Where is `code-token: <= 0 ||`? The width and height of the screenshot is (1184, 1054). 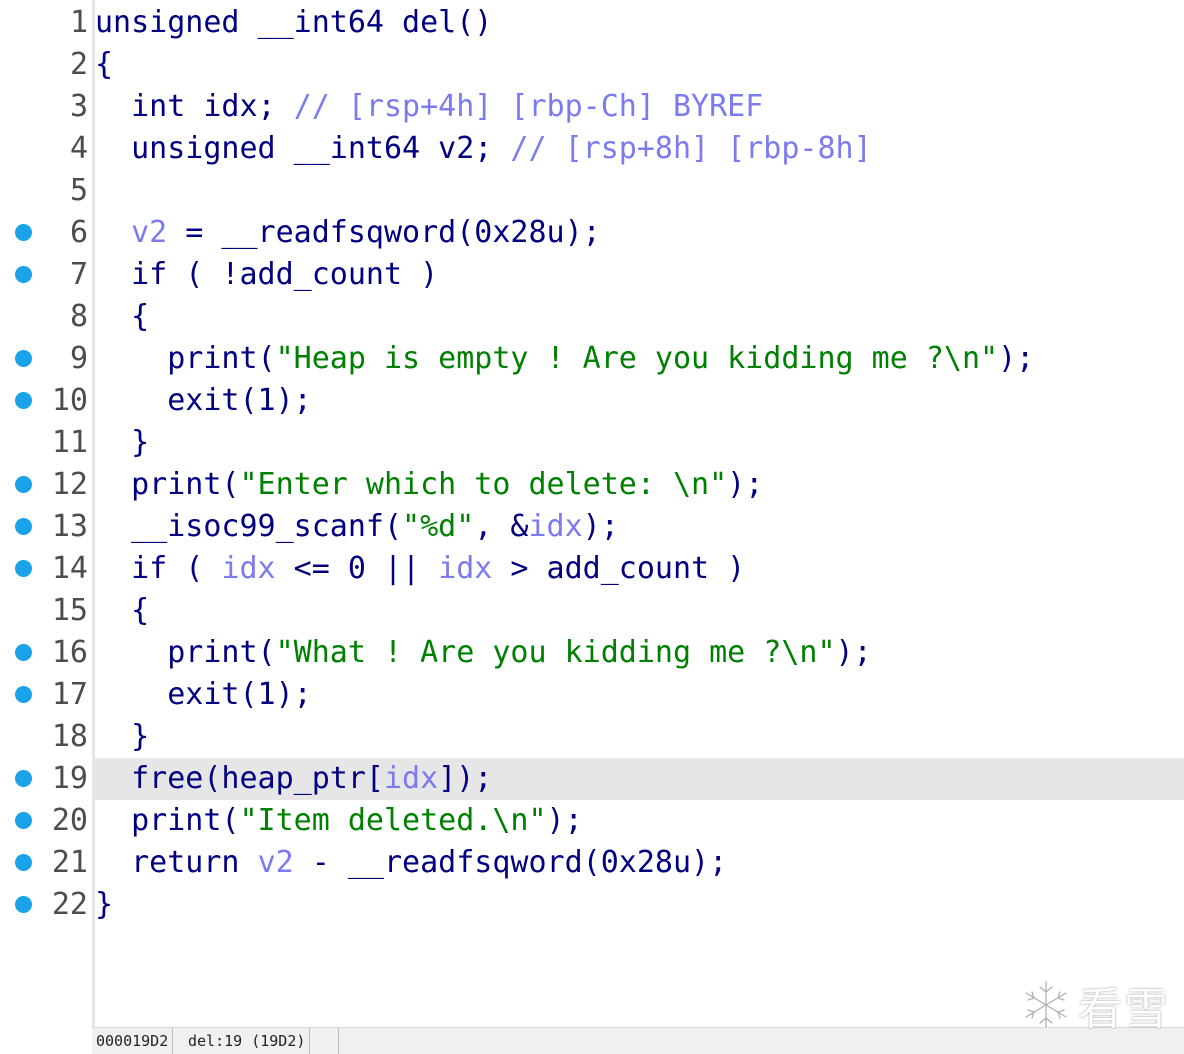 code-token: <= 0 || is located at coordinates (357, 568).